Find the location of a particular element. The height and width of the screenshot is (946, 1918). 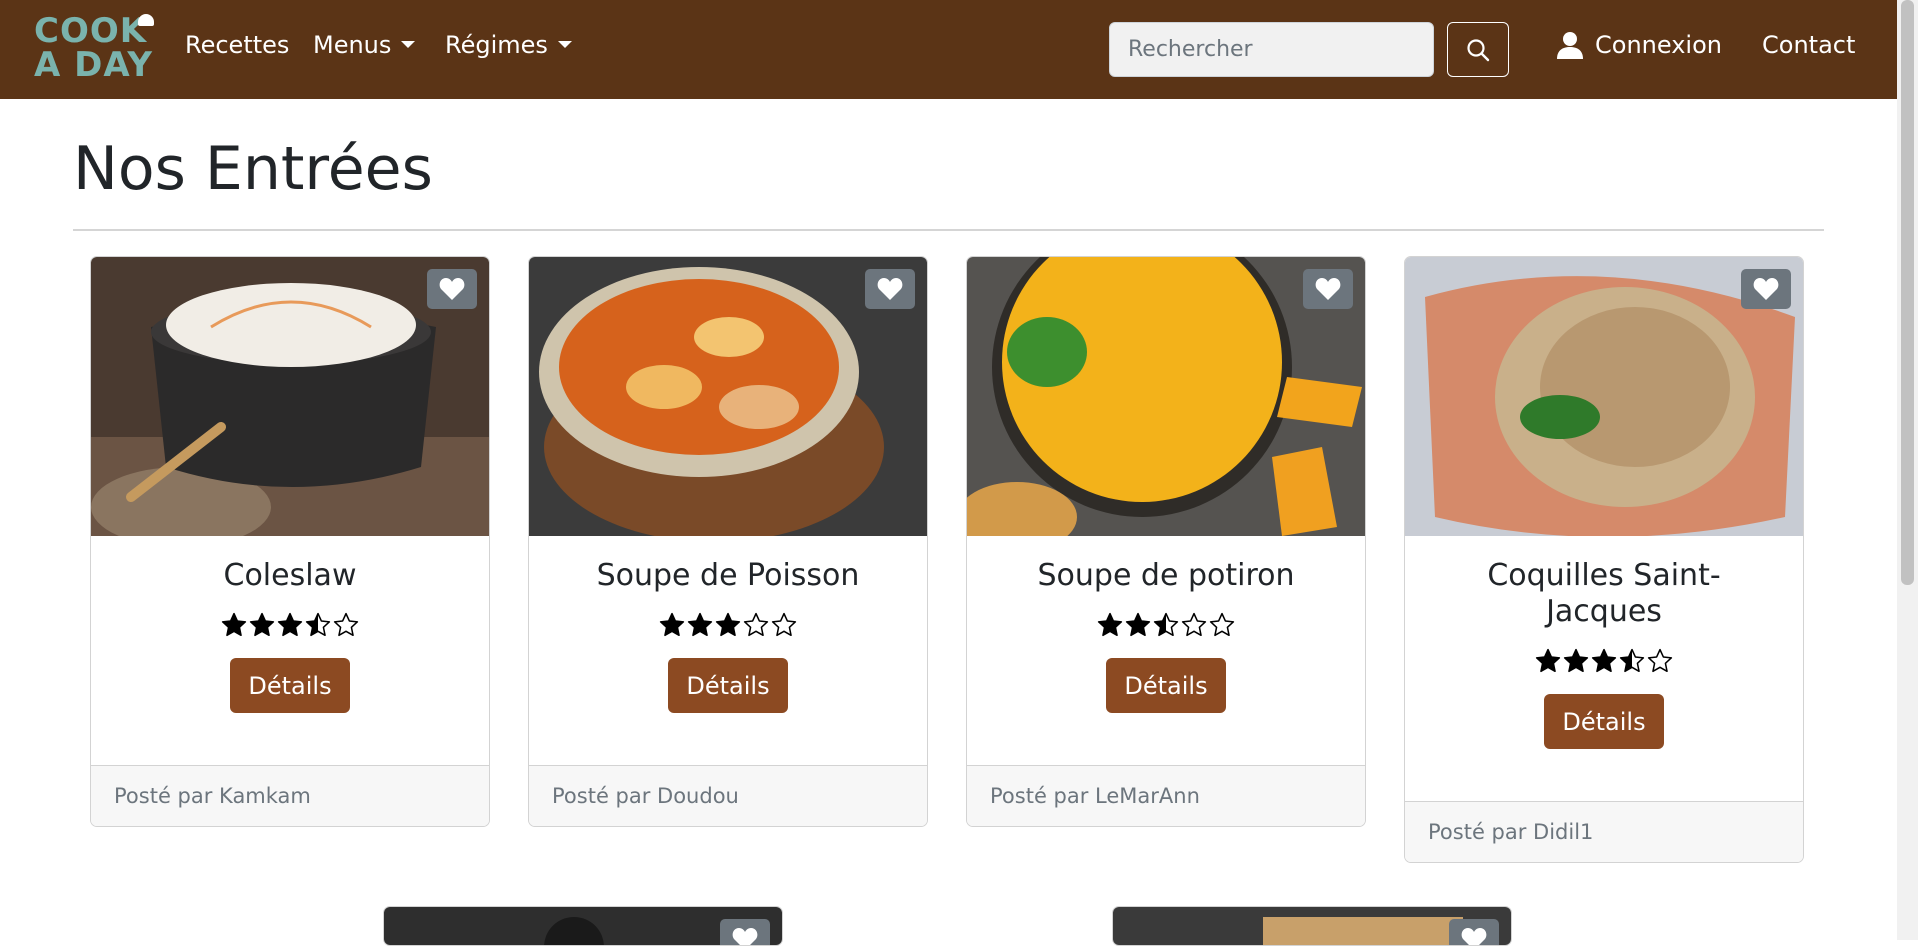

card-footer: Posté par Didil1 is located at coordinates (1604, 831).